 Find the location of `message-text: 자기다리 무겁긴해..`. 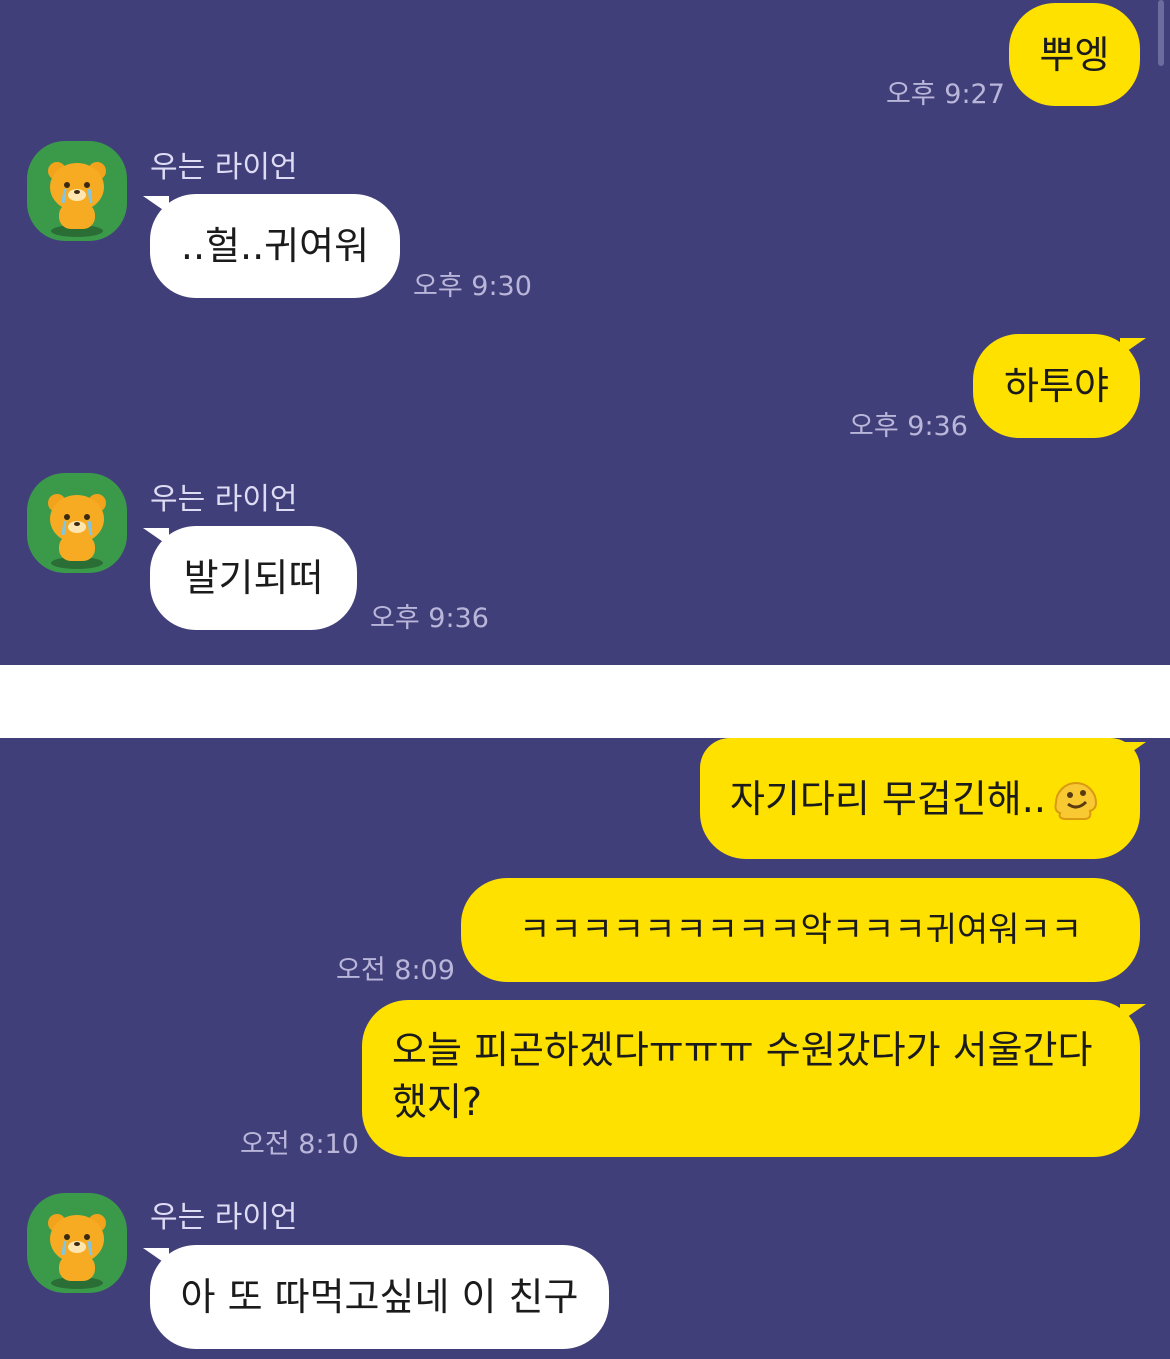

message-text: 자기다리 무겁긴해.. is located at coordinates (888, 798).